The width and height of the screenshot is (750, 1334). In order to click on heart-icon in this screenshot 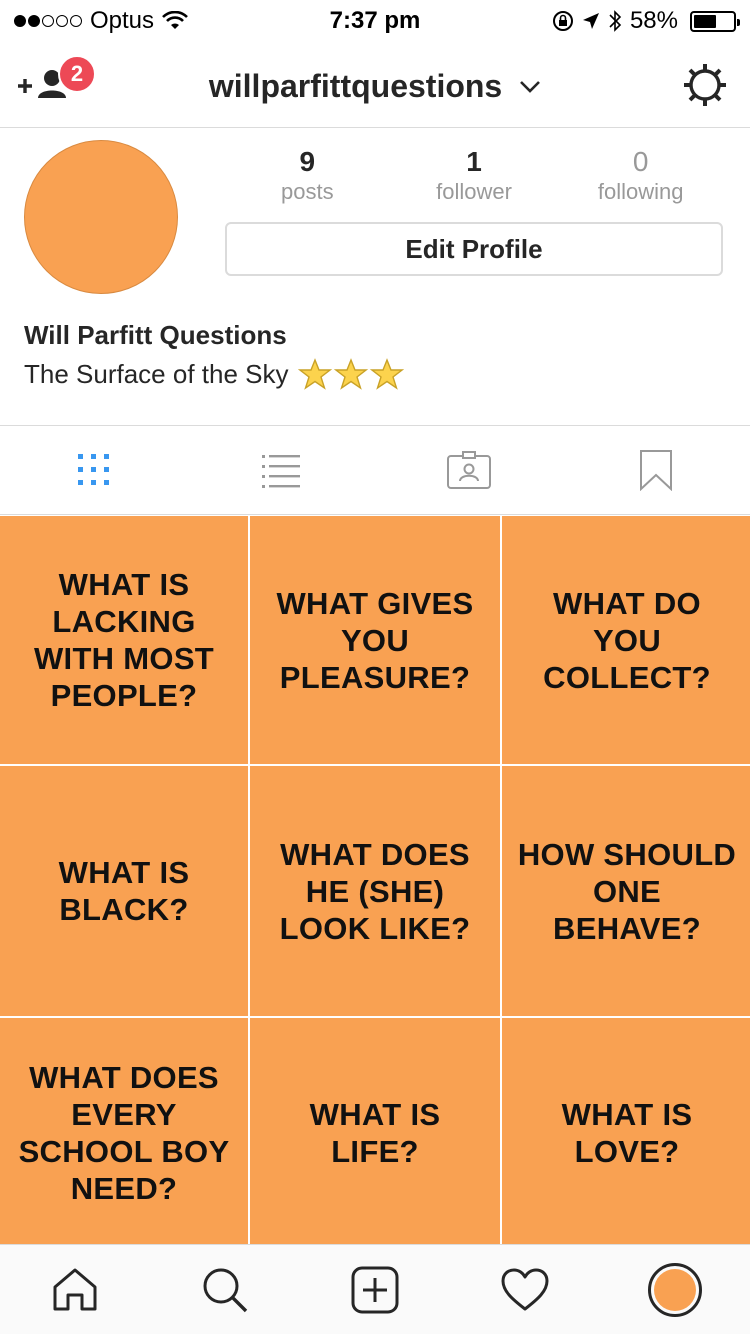, I will do `click(525, 1289)`.